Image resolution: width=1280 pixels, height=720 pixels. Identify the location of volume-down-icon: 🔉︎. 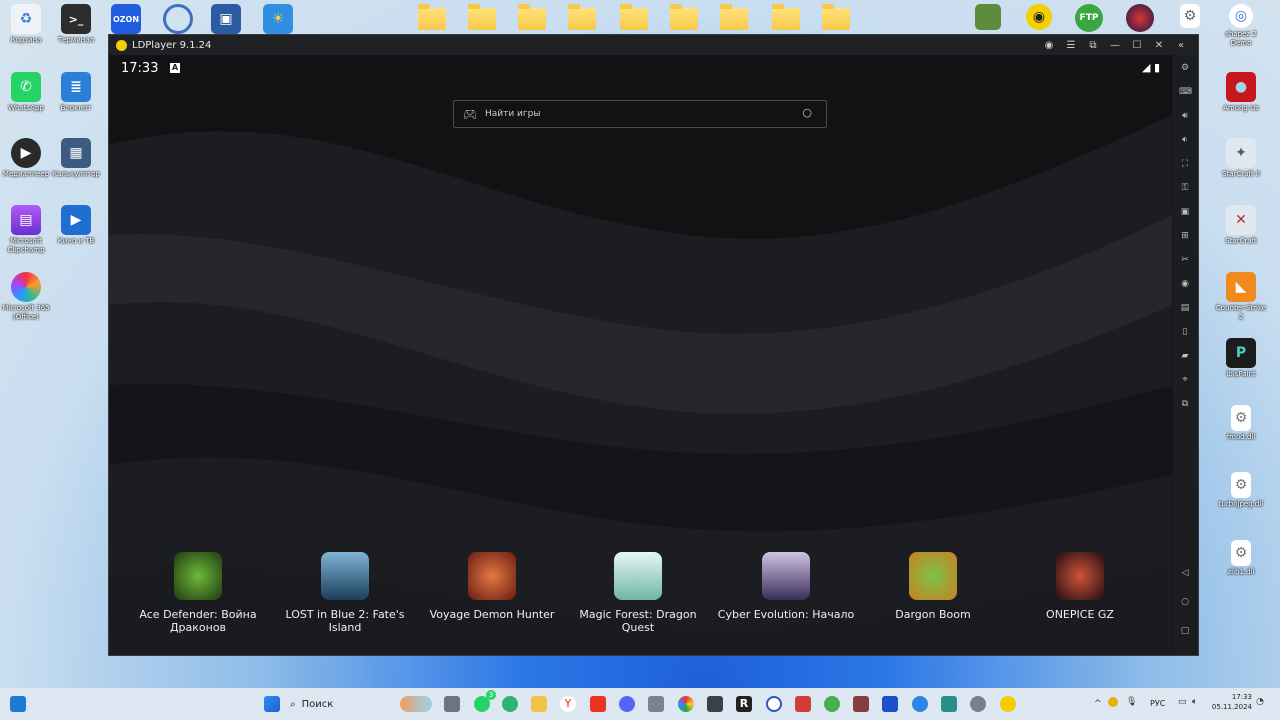
(1185, 140).